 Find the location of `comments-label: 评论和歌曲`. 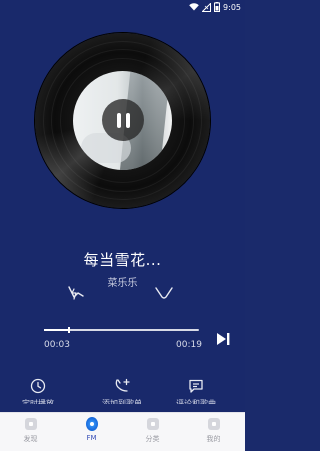

comments-label: 评论和歌曲 is located at coordinates (196, 401).